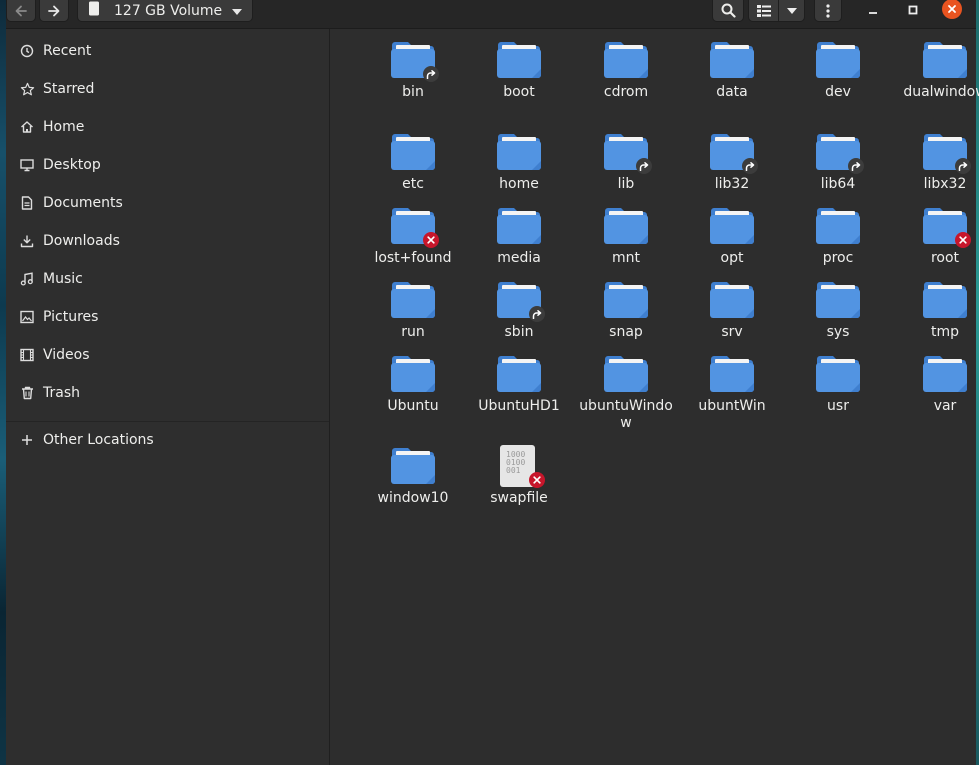 This screenshot has width=979, height=765. Describe the element at coordinates (937, 310) in the screenshot. I see `folder-item: tmp` at that location.